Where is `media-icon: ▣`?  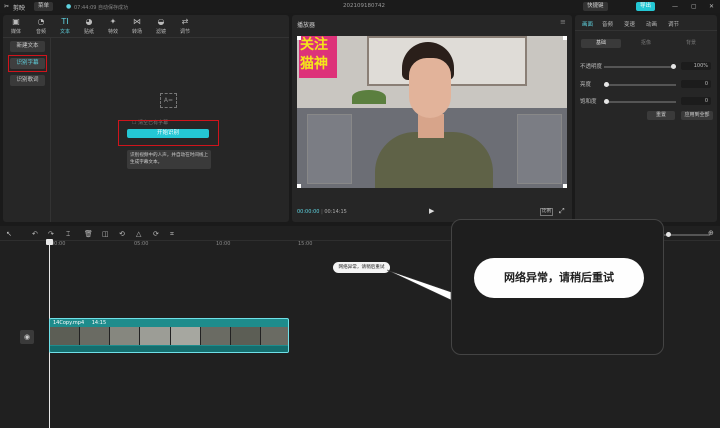
media-icon: ▣ is located at coordinates (16, 21).